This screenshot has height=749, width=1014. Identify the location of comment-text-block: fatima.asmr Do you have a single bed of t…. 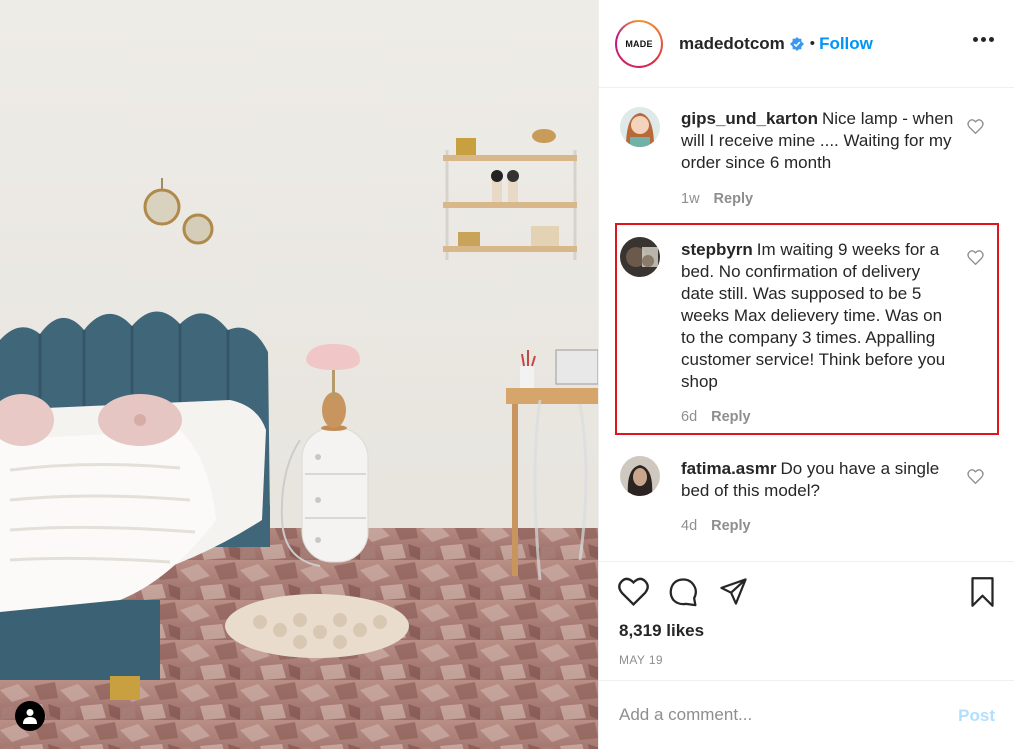
(818, 480).